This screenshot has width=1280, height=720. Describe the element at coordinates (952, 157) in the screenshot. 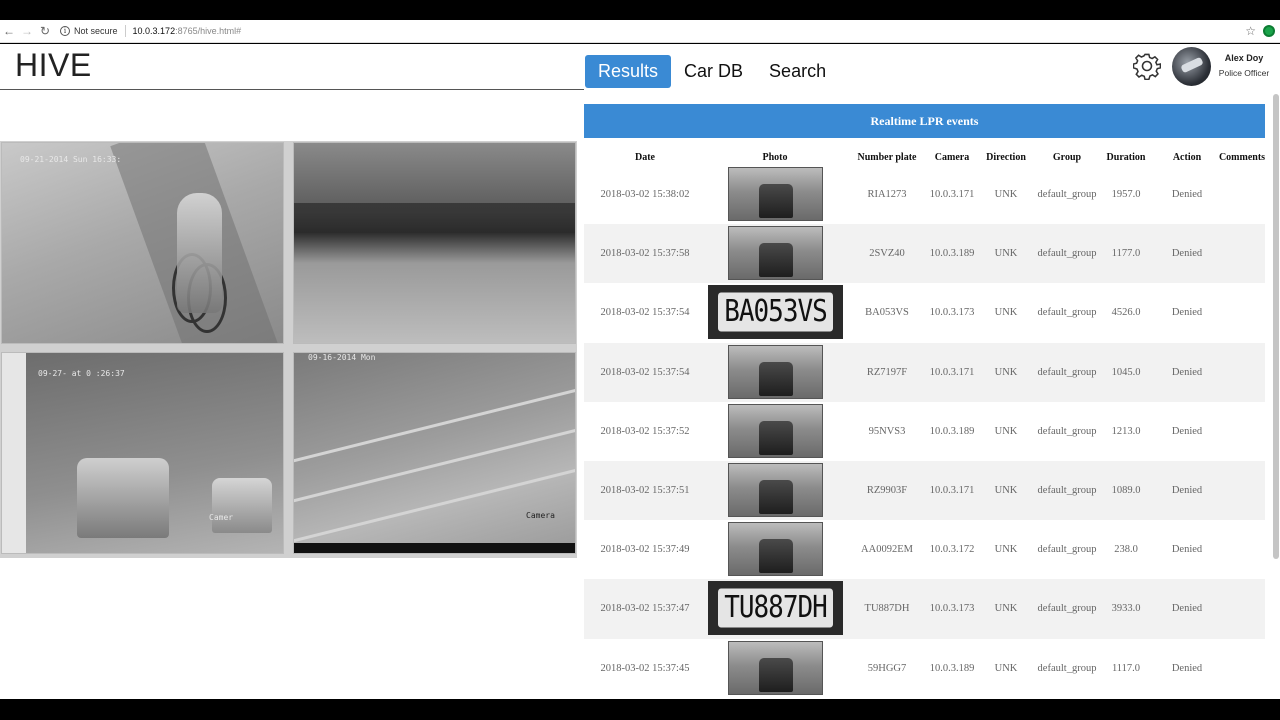

I see `col-camera: Camera` at that location.